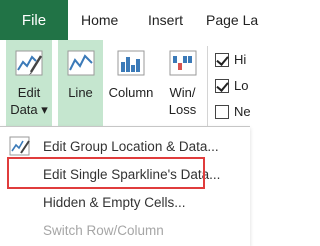 The height and width of the screenshot is (246, 320). What do you see at coordinates (131, 63) in the screenshot?
I see `column-sparkline-icon` at bounding box center [131, 63].